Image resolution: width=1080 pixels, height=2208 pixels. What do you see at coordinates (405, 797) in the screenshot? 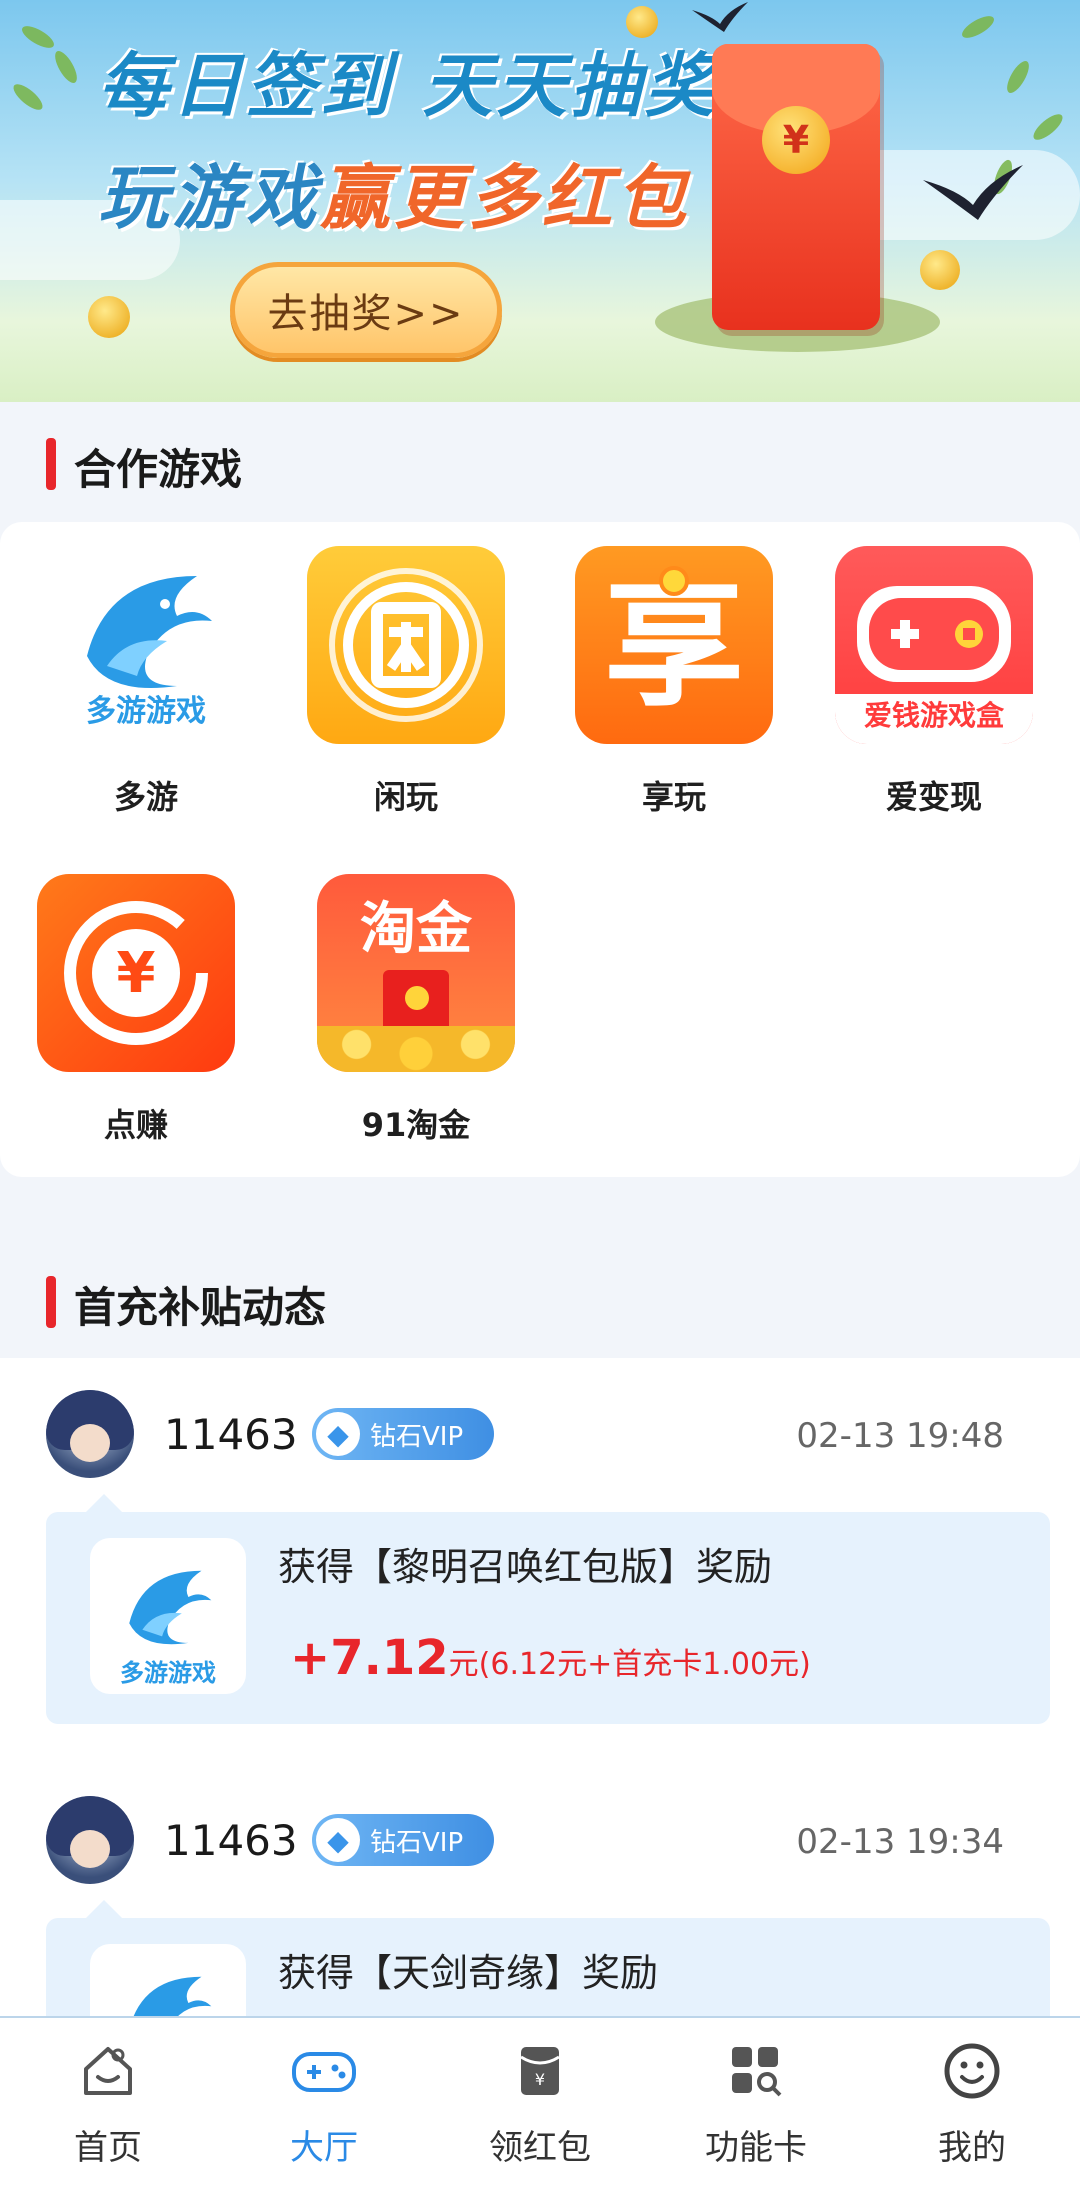
I see `game-name: 闲玩` at bounding box center [405, 797].